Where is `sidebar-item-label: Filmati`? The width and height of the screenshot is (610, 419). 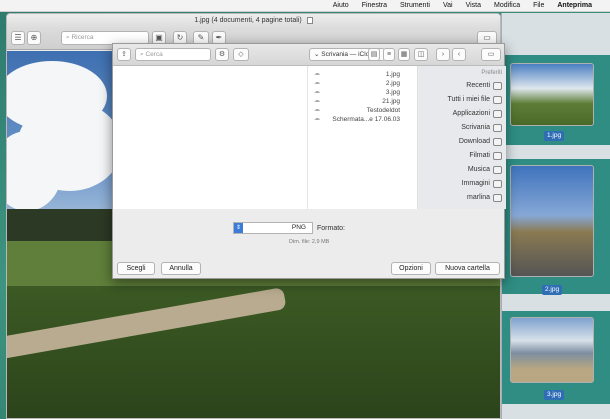
sidebar-item-label: Filmati is located at coordinates (479, 155).